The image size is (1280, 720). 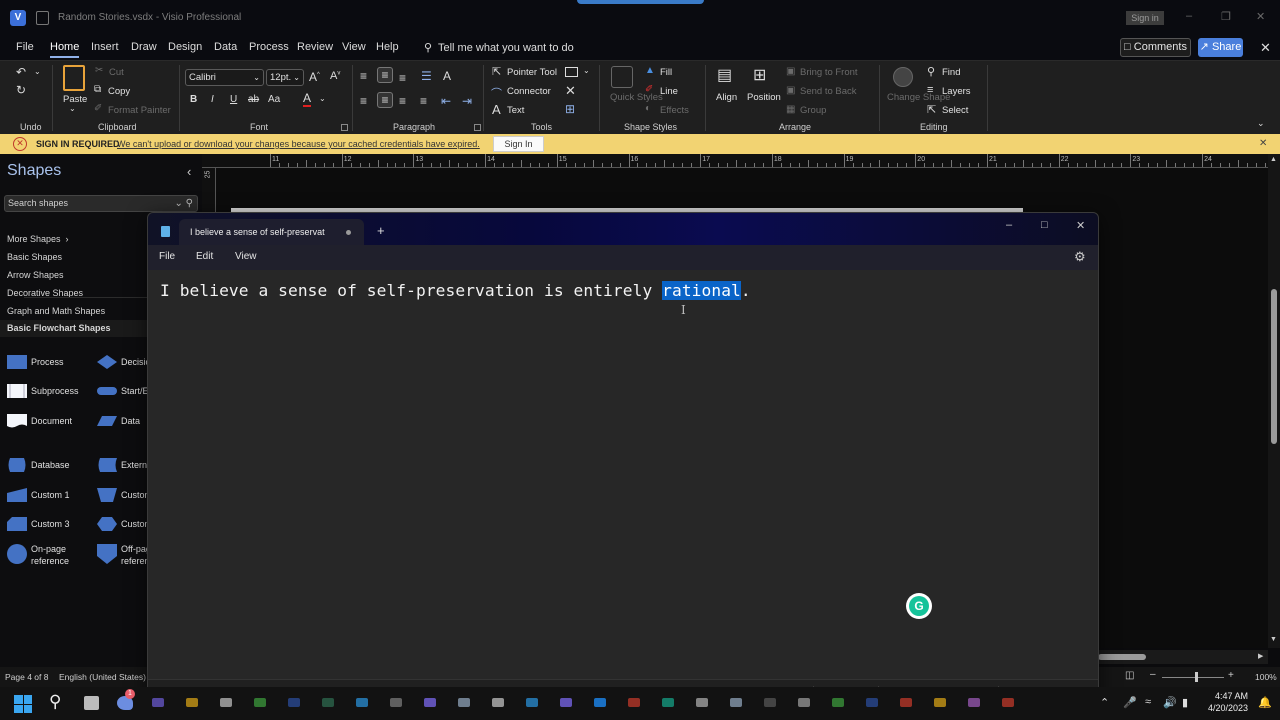 What do you see at coordinates (1196, 677) in the screenshot?
I see `zoom-slider-thumb` at bounding box center [1196, 677].